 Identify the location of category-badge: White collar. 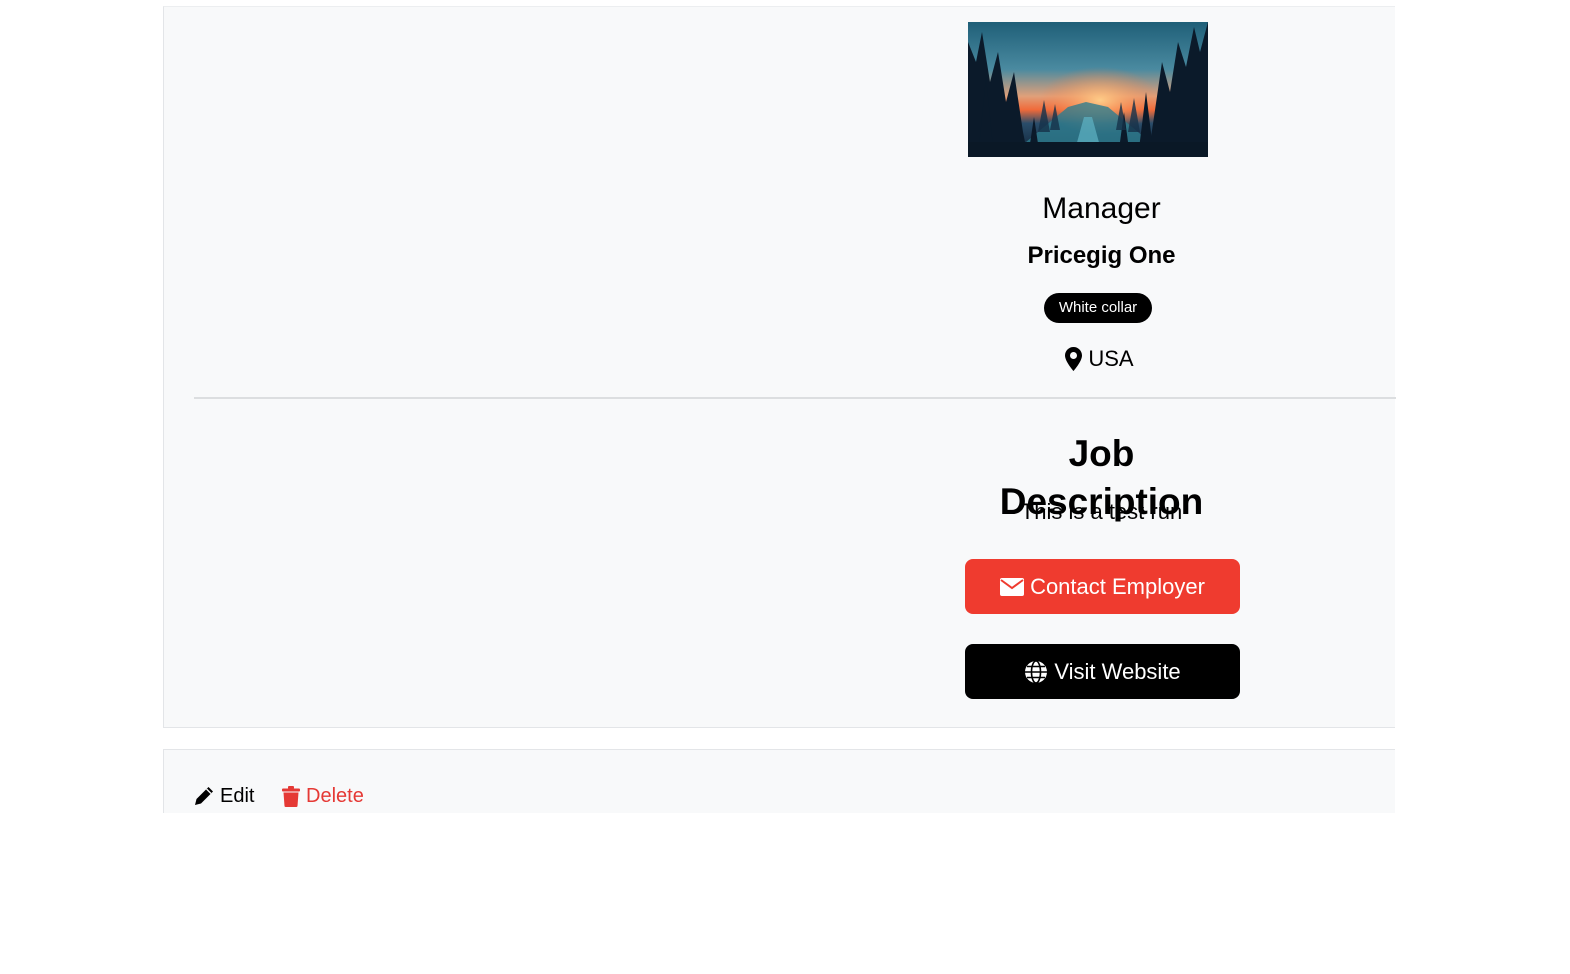
(1098, 308).